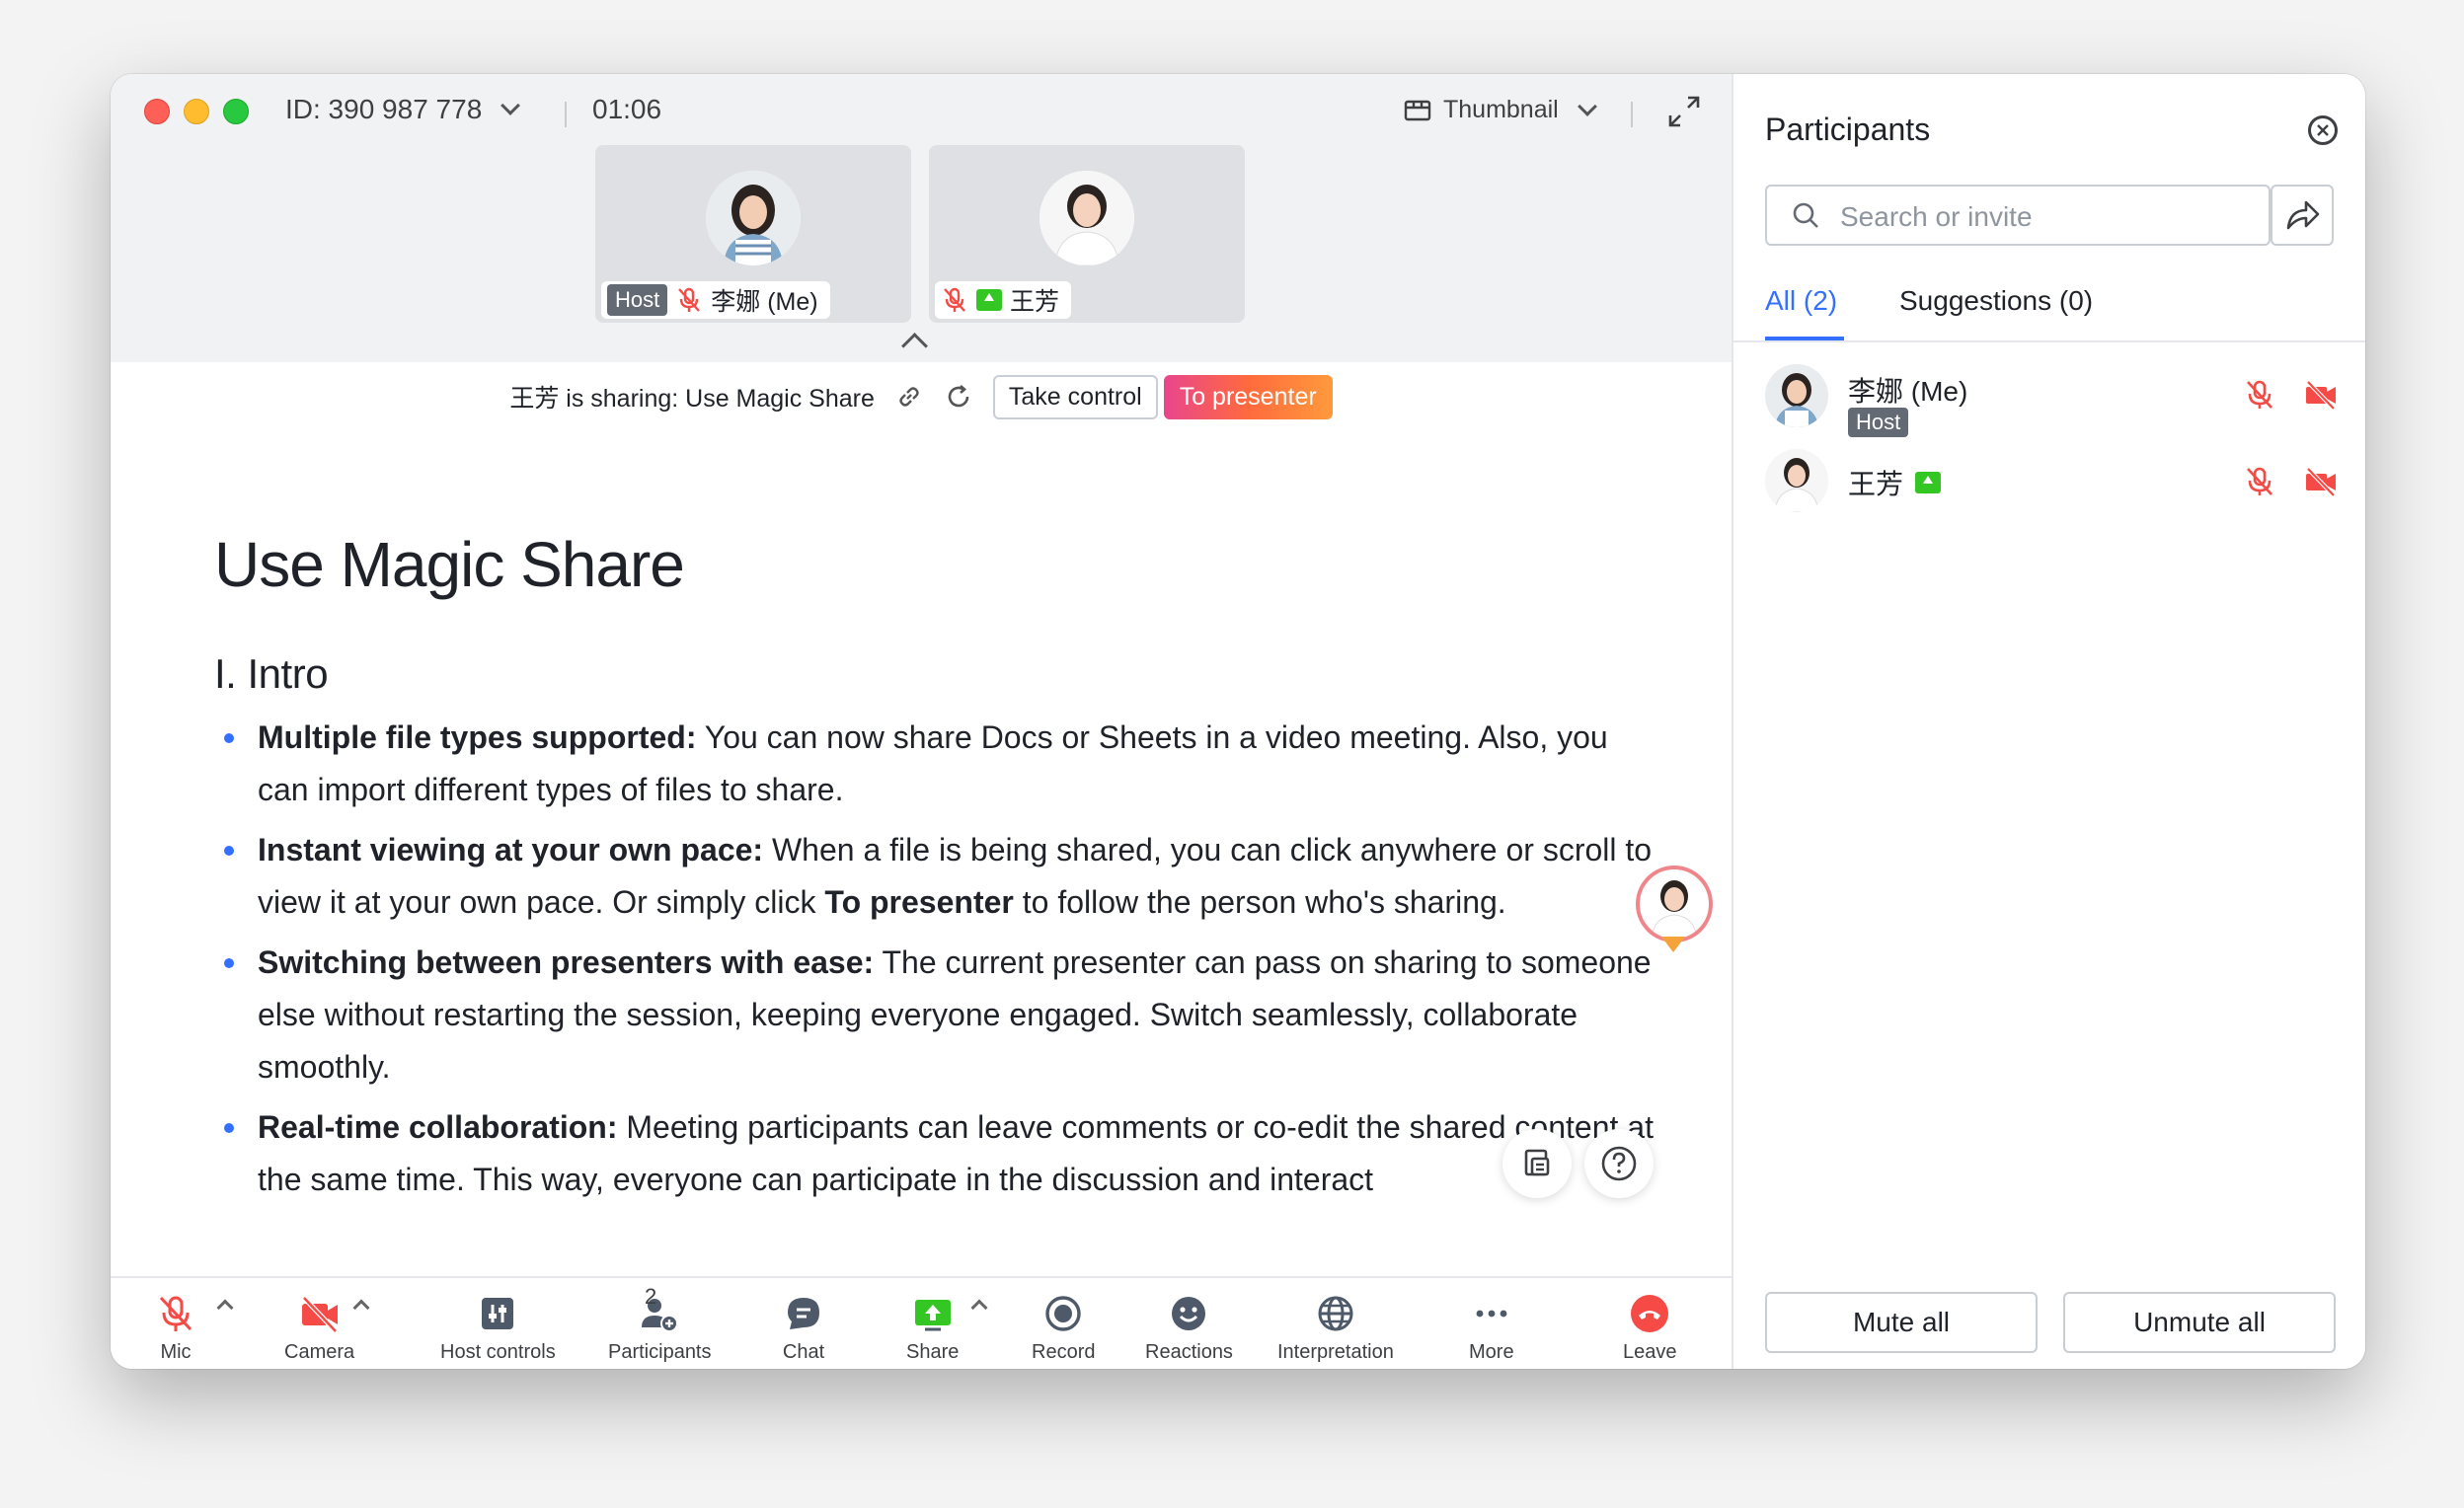 The width and height of the screenshot is (2464, 1508). I want to click on document-outline-button, so click(1537, 1163).